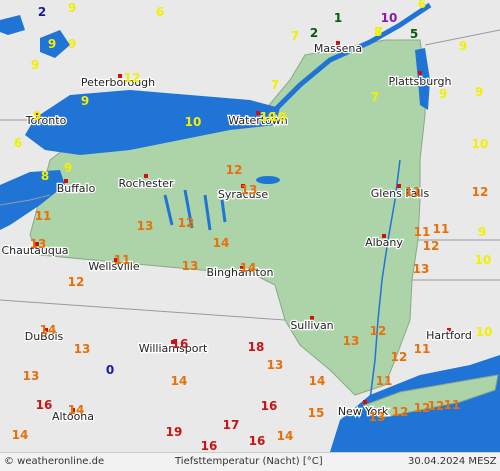 The width and height of the screenshot is (500, 471). What do you see at coordinates (256, 347) in the screenshot?
I see `temperature-value: 18` at bounding box center [256, 347].